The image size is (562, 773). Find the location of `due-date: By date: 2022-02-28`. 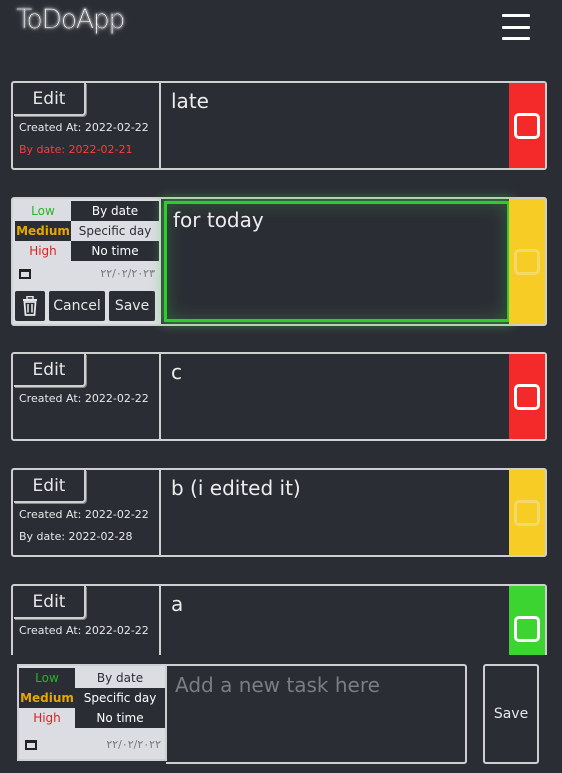

due-date: By date: 2022-02-28 is located at coordinates (76, 536).